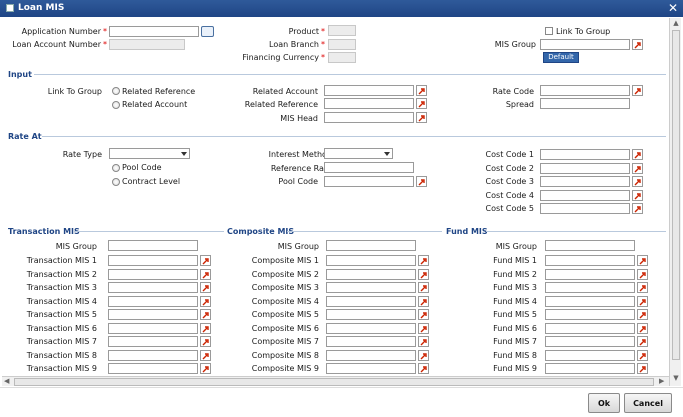  What do you see at coordinates (149, 153) in the screenshot?
I see `rate-type-select` at bounding box center [149, 153].